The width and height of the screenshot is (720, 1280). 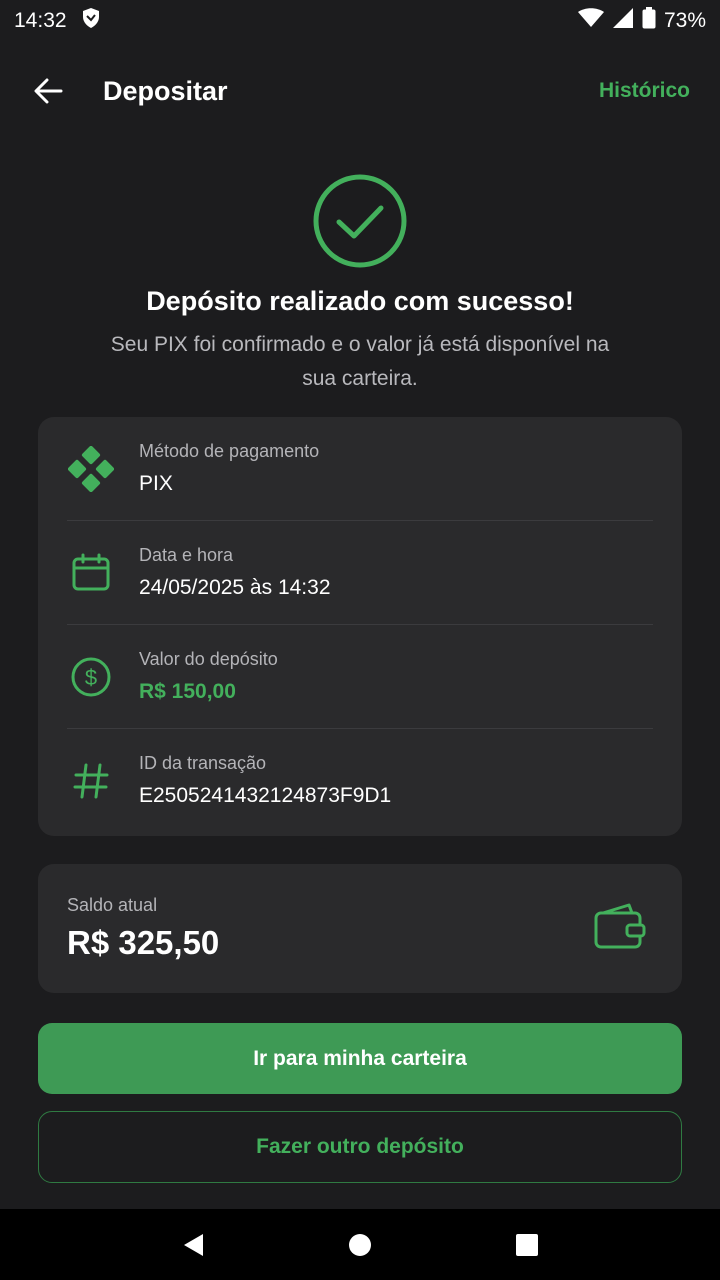 What do you see at coordinates (360, 301) in the screenshot?
I see `success-title: Depósito realizado com sucesso!` at bounding box center [360, 301].